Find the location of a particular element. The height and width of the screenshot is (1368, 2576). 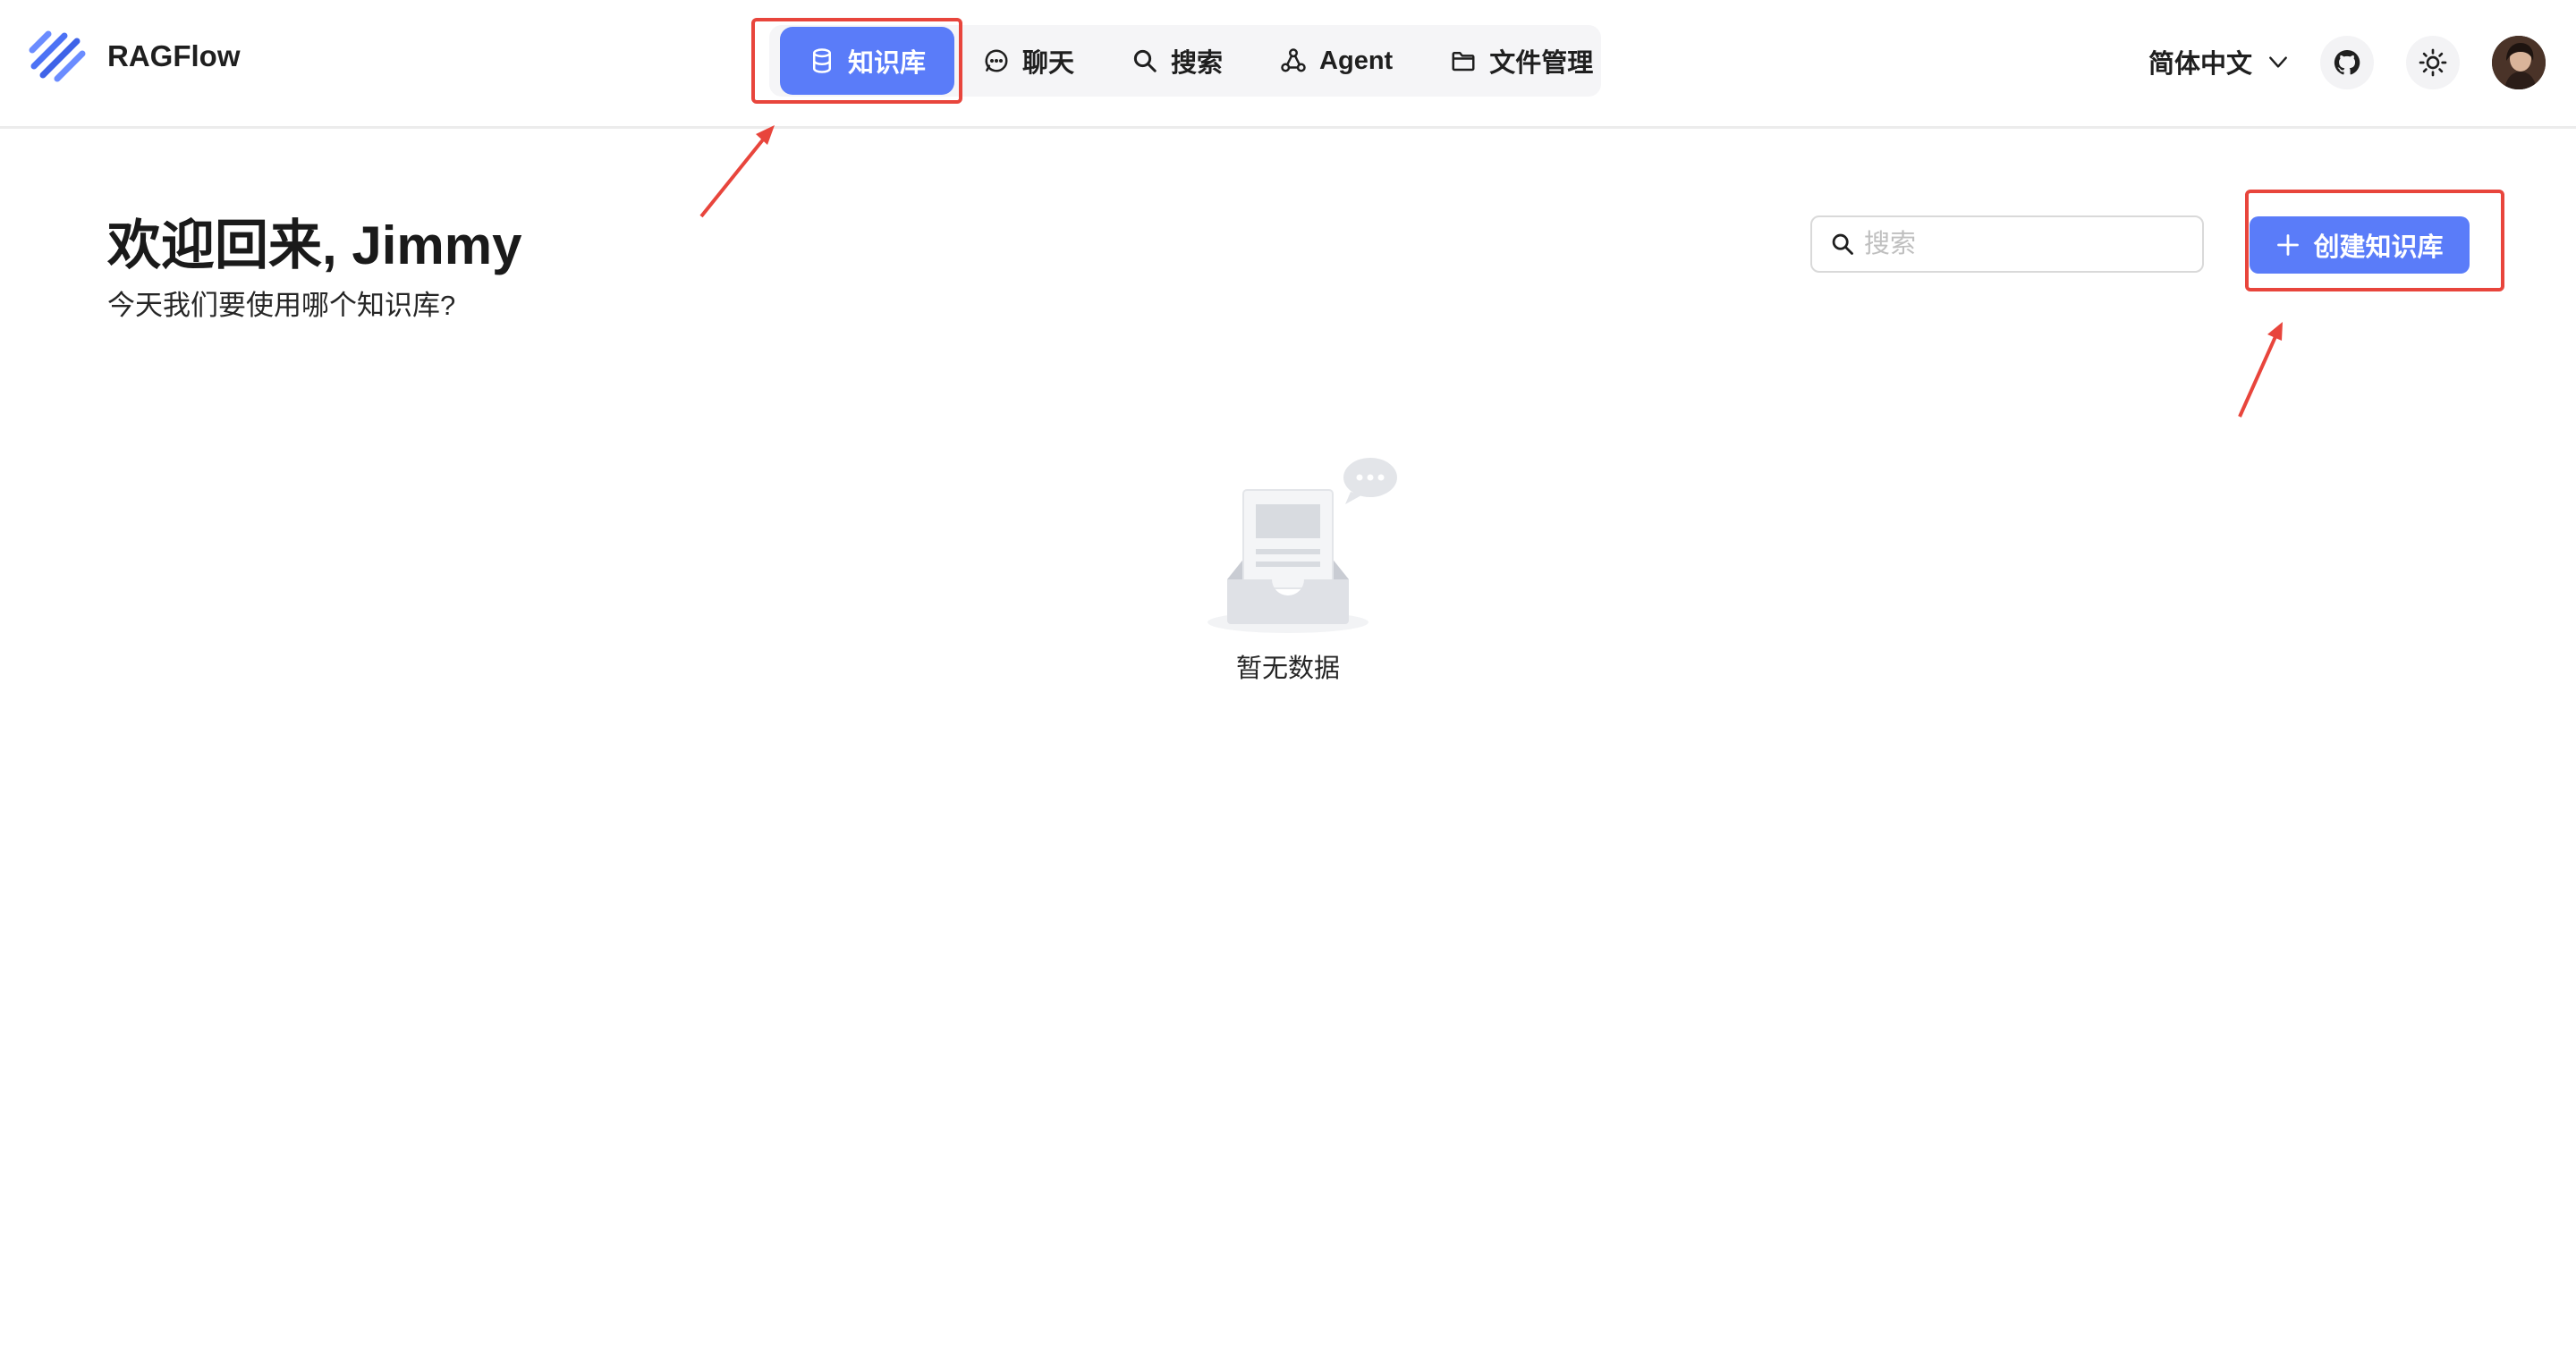

nav-item-label: 搜索 is located at coordinates (1197, 63).